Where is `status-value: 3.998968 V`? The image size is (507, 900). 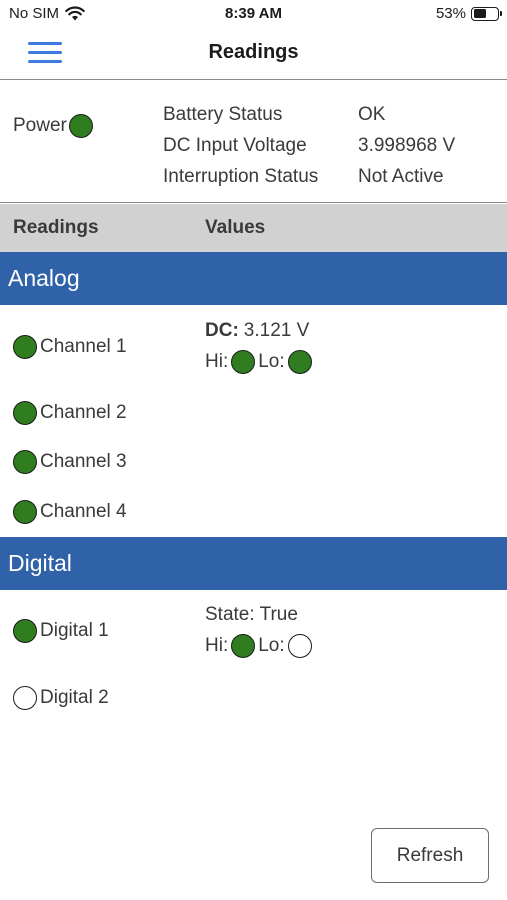 status-value: 3.998968 V is located at coordinates (407, 145).